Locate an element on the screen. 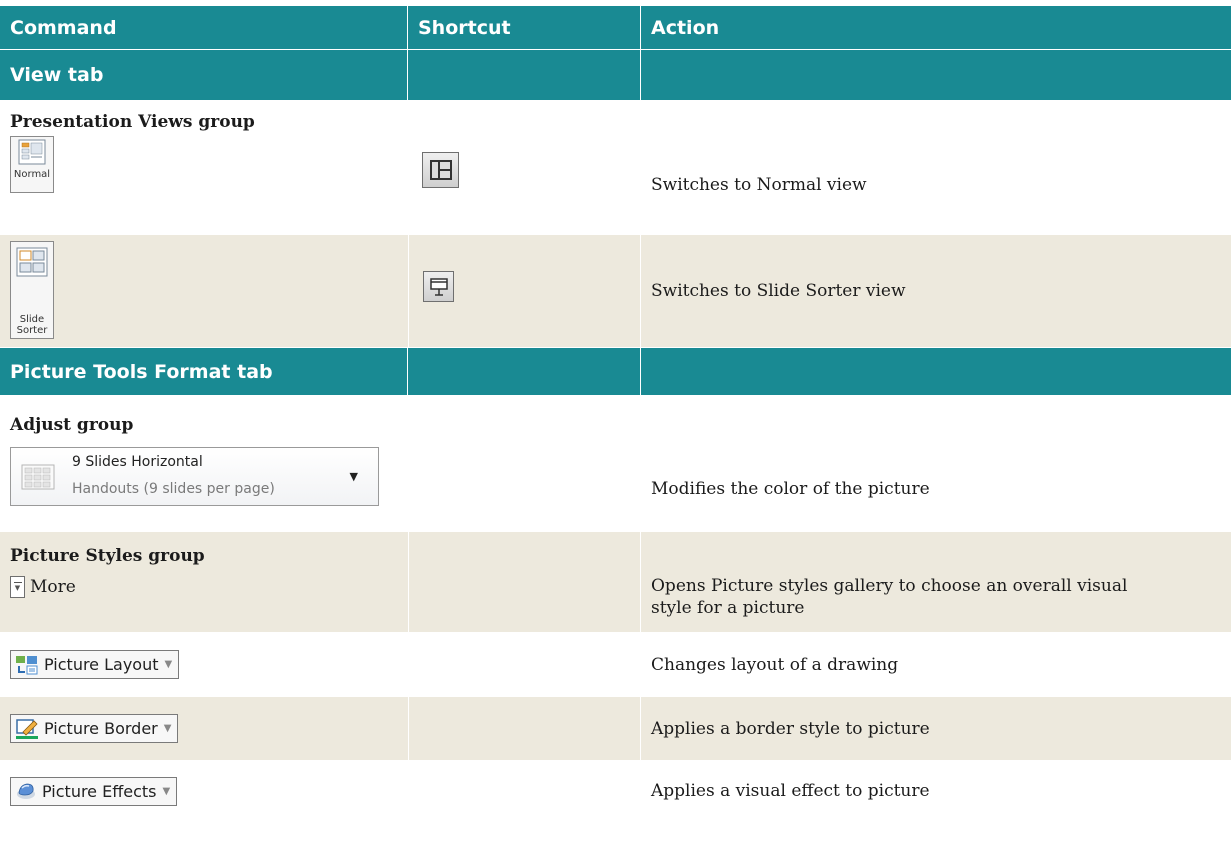  table-header: Command Shortcut Action is located at coordinates (615, 27).